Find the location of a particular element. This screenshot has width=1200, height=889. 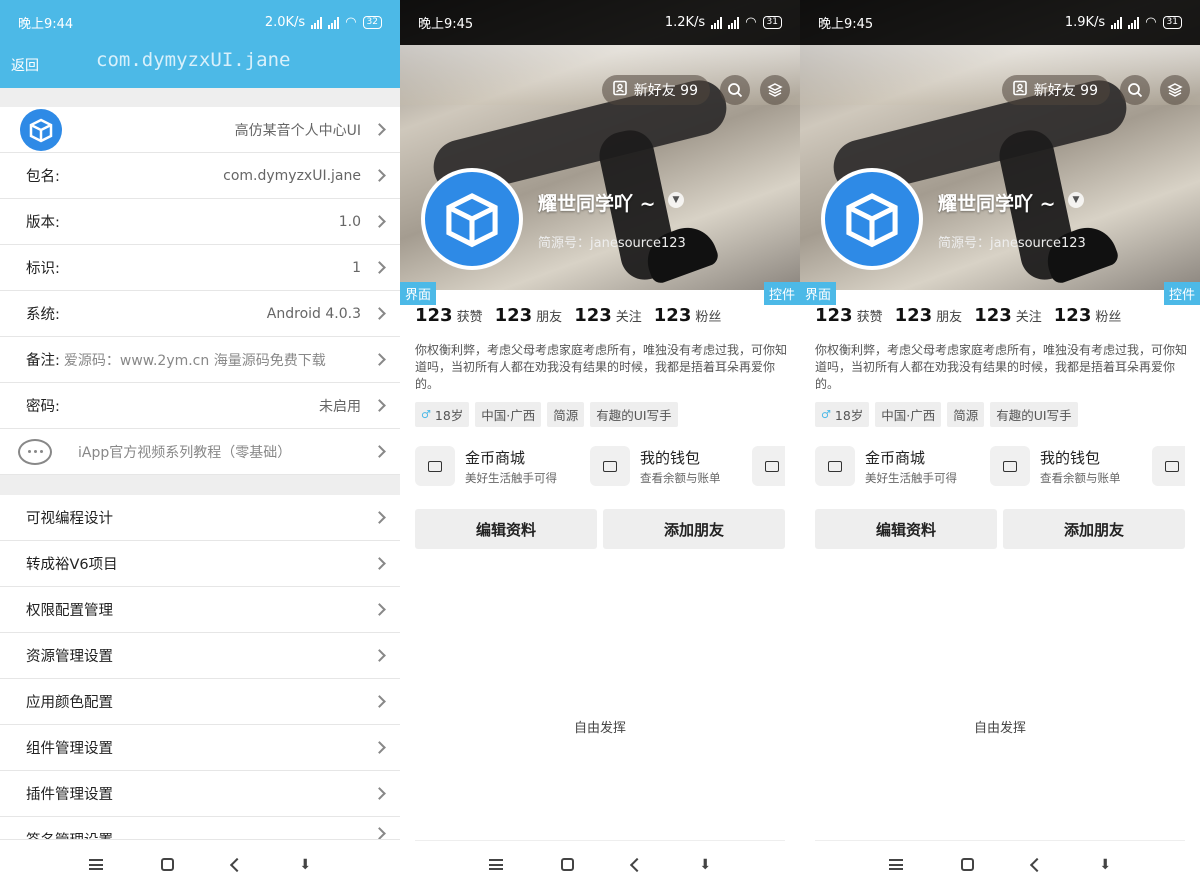

menu-item: 组件管理设置 is located at coordinates (200, 748).